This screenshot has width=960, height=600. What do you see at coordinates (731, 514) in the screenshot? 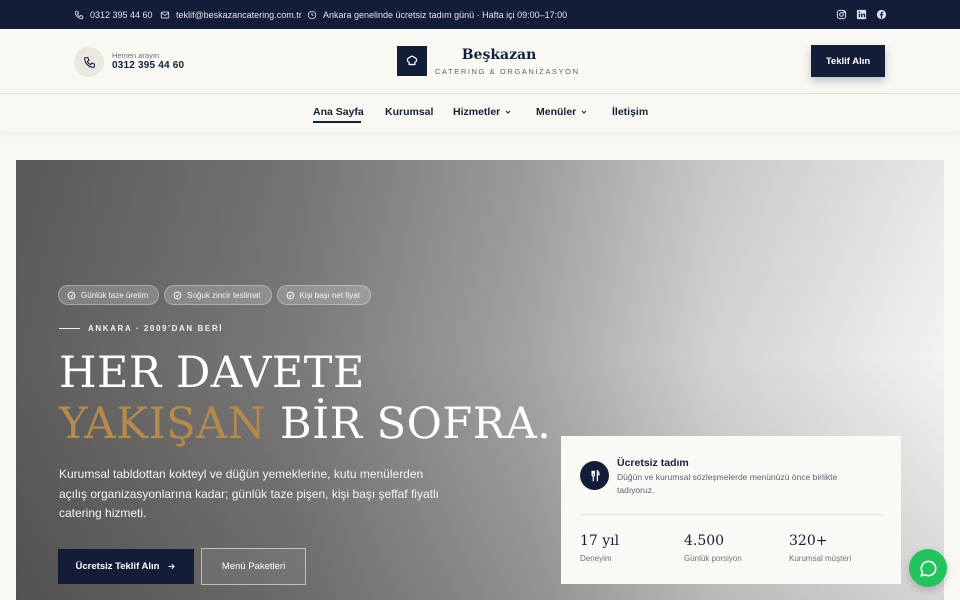
I see `card-divider` at bounding box center [731, 514].